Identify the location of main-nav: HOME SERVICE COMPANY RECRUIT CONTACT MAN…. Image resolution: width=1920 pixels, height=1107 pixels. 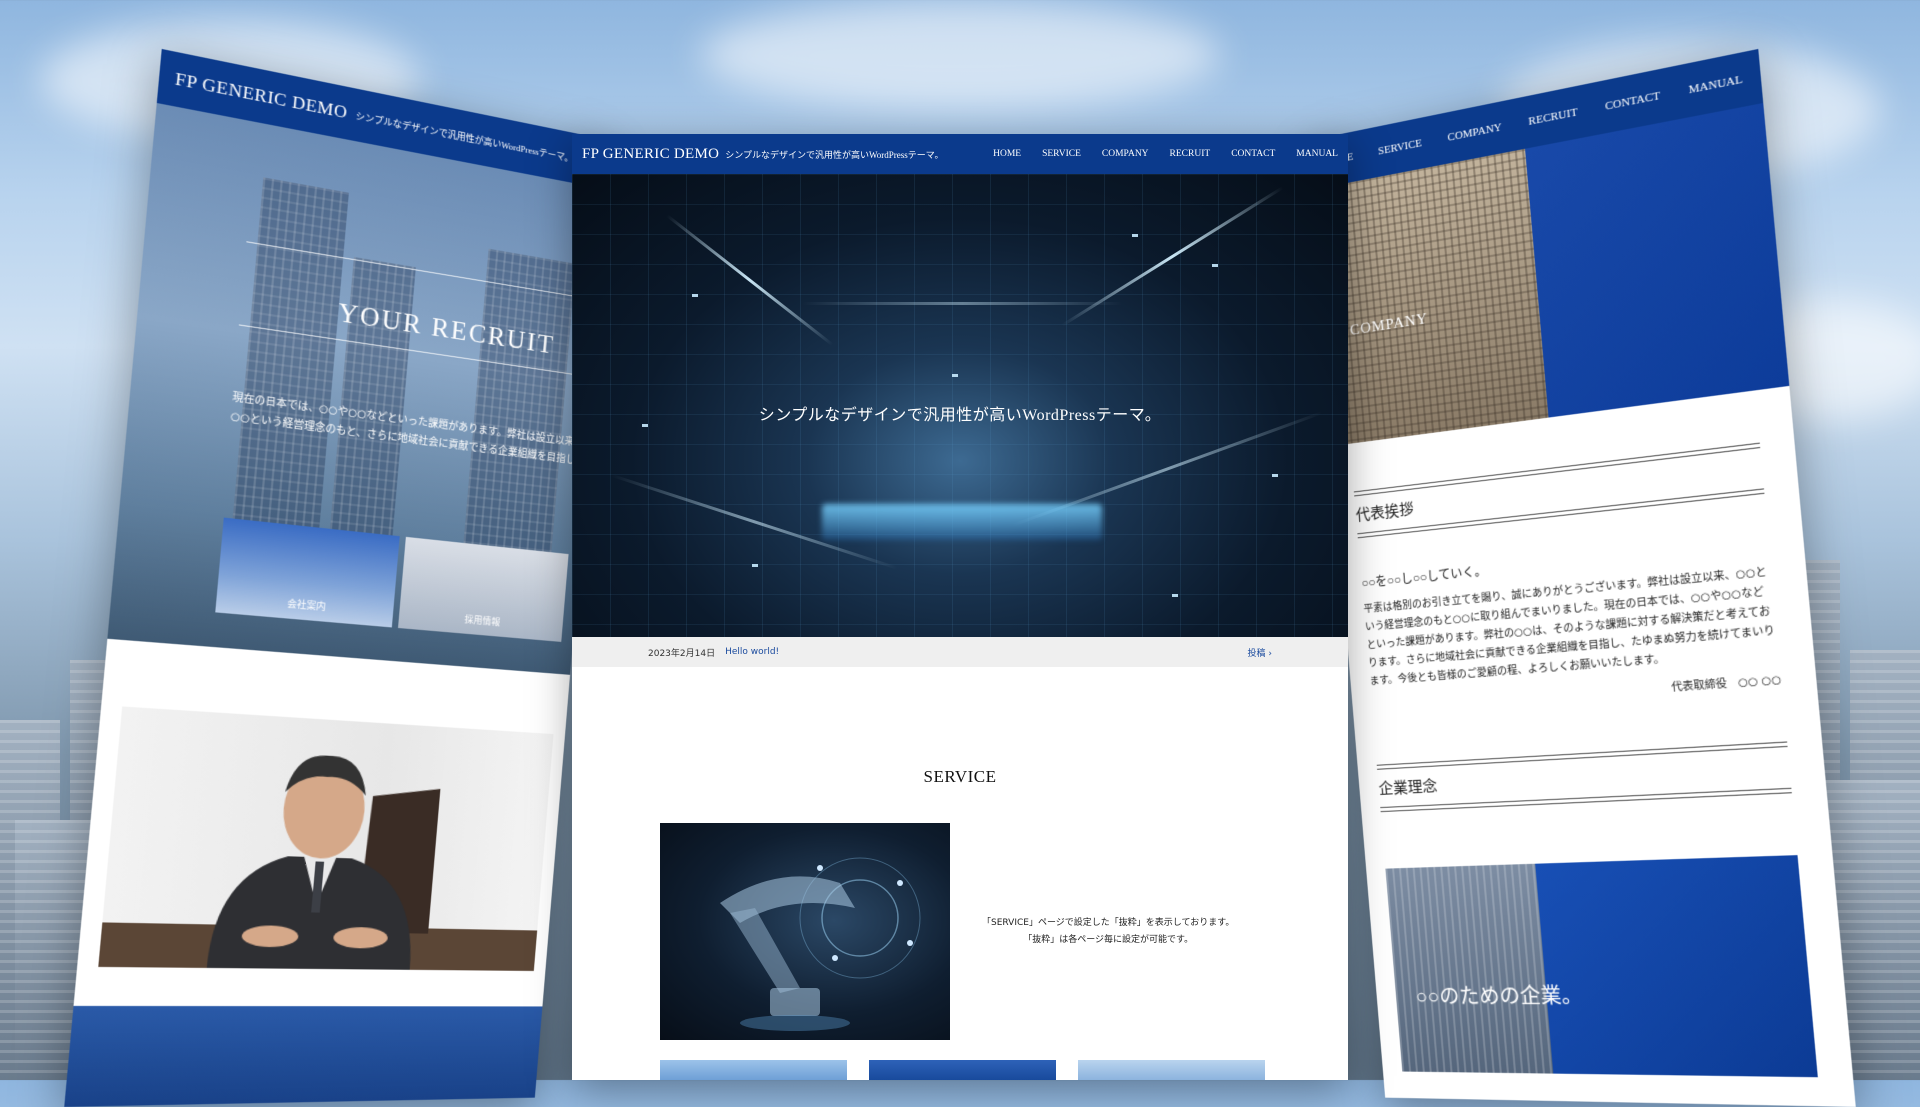
(1165, 154).